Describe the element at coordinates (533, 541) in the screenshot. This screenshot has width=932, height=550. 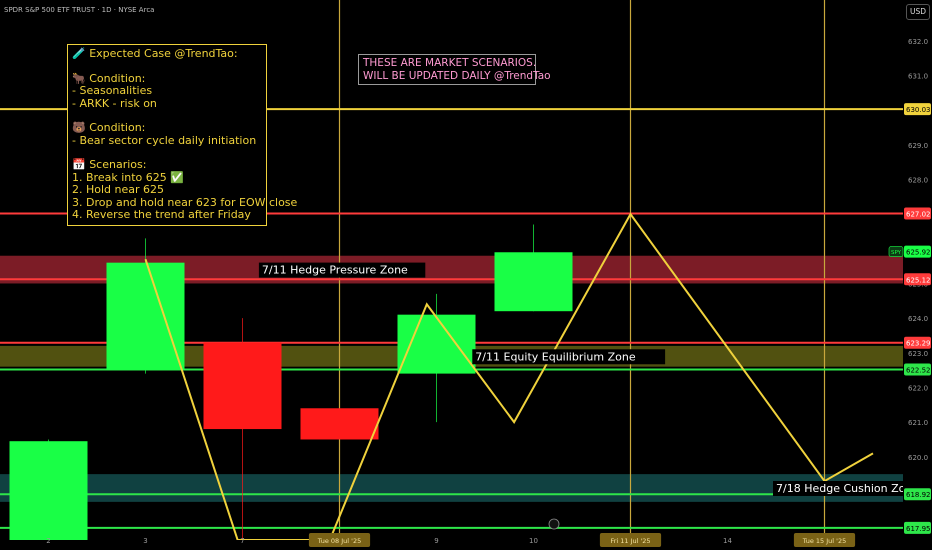
I see `x-tick-6: 10` at that location.